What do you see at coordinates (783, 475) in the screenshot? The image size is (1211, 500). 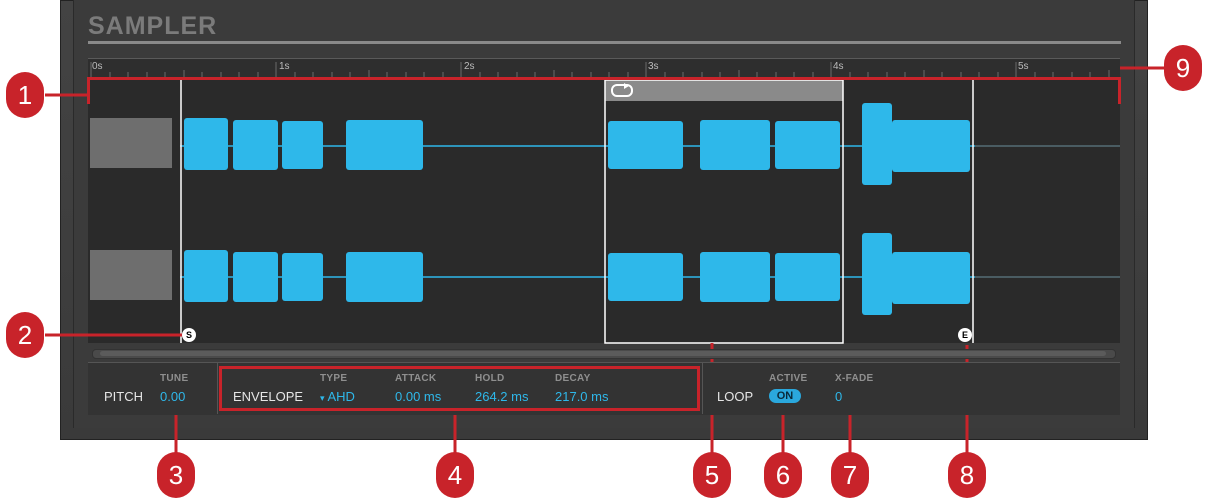 I see `callout-6: 6` at bounding box center [783, 475].